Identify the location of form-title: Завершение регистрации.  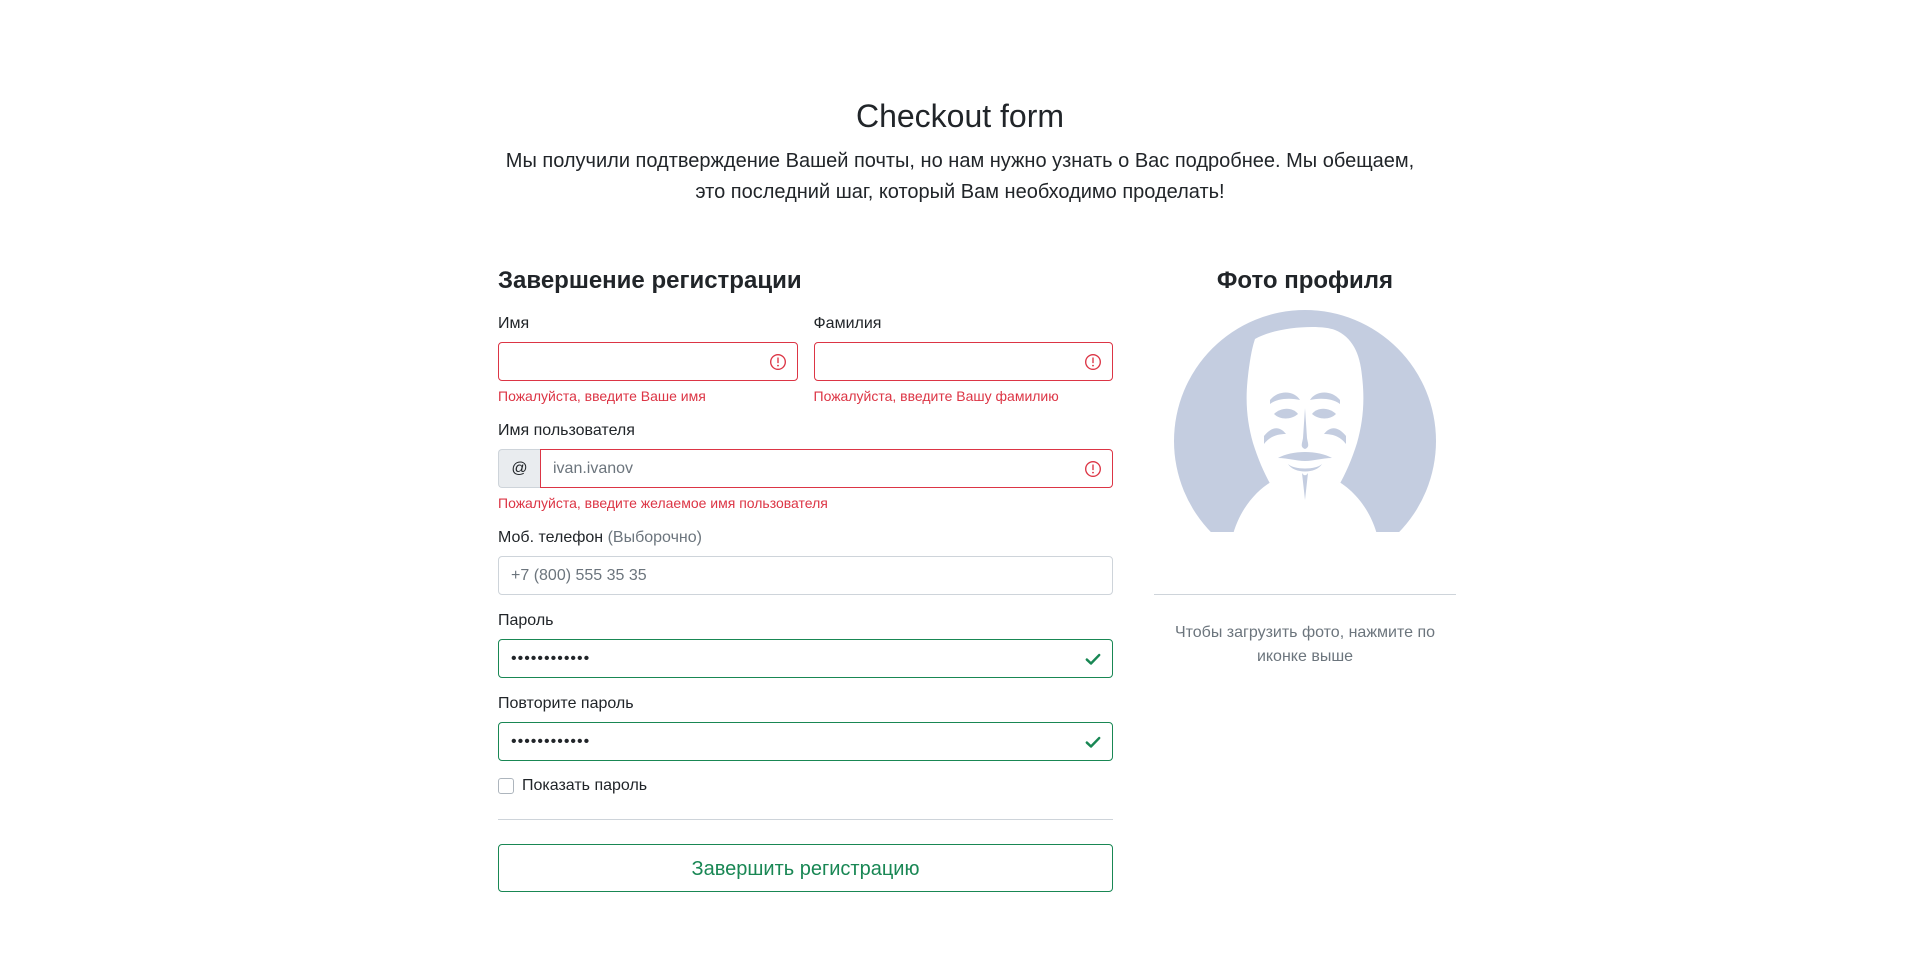
(650, 280).